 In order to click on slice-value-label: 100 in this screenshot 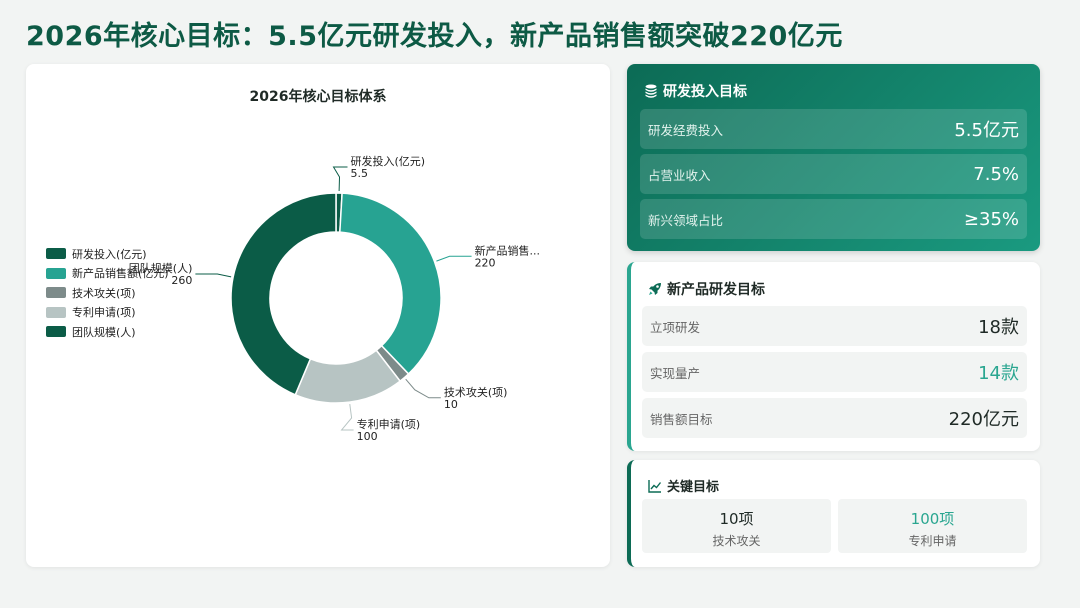, I will do `click(367, 436)`.